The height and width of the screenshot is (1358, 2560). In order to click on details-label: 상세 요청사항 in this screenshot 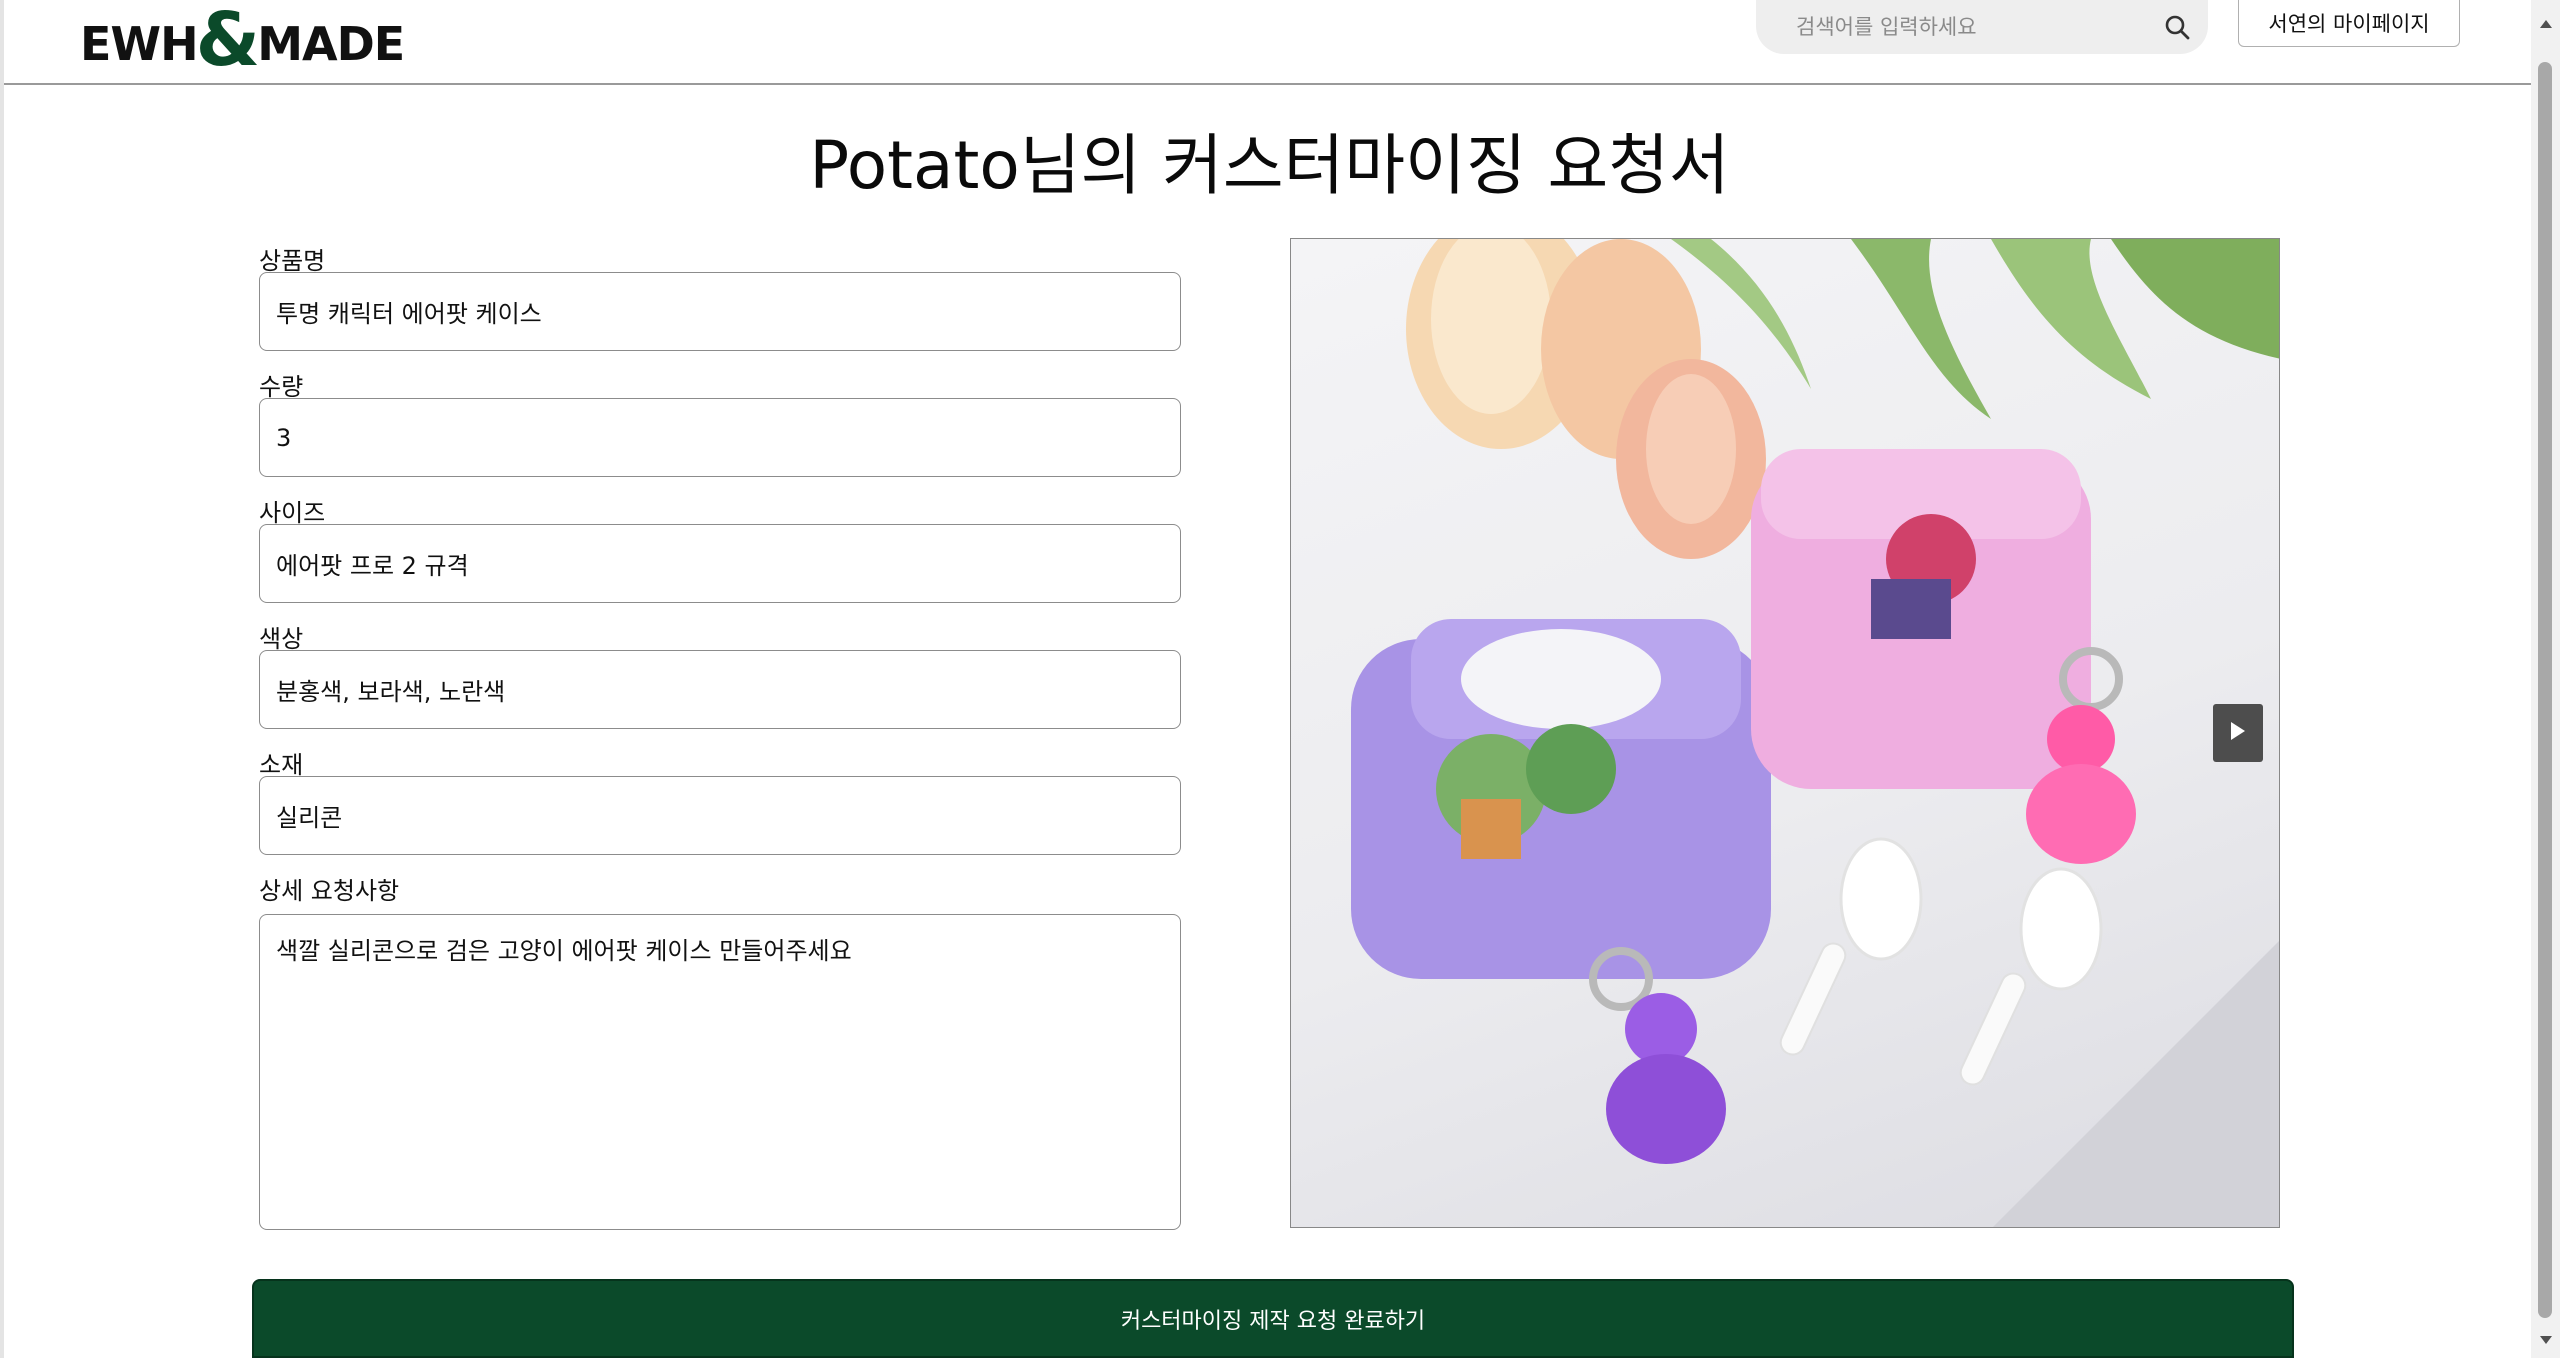, I will do `click(329, 891)`.